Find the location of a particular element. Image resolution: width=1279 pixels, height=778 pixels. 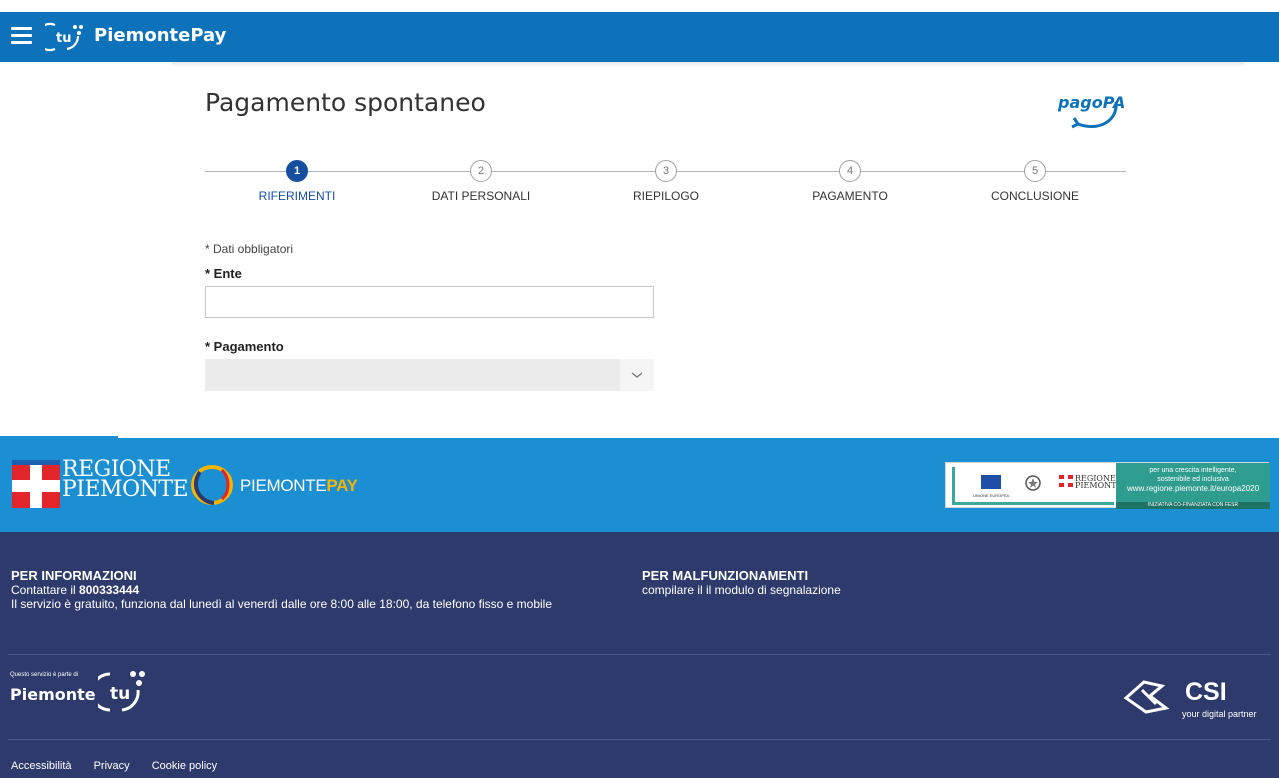

pagamento-select is located at coordinates (429, 375).